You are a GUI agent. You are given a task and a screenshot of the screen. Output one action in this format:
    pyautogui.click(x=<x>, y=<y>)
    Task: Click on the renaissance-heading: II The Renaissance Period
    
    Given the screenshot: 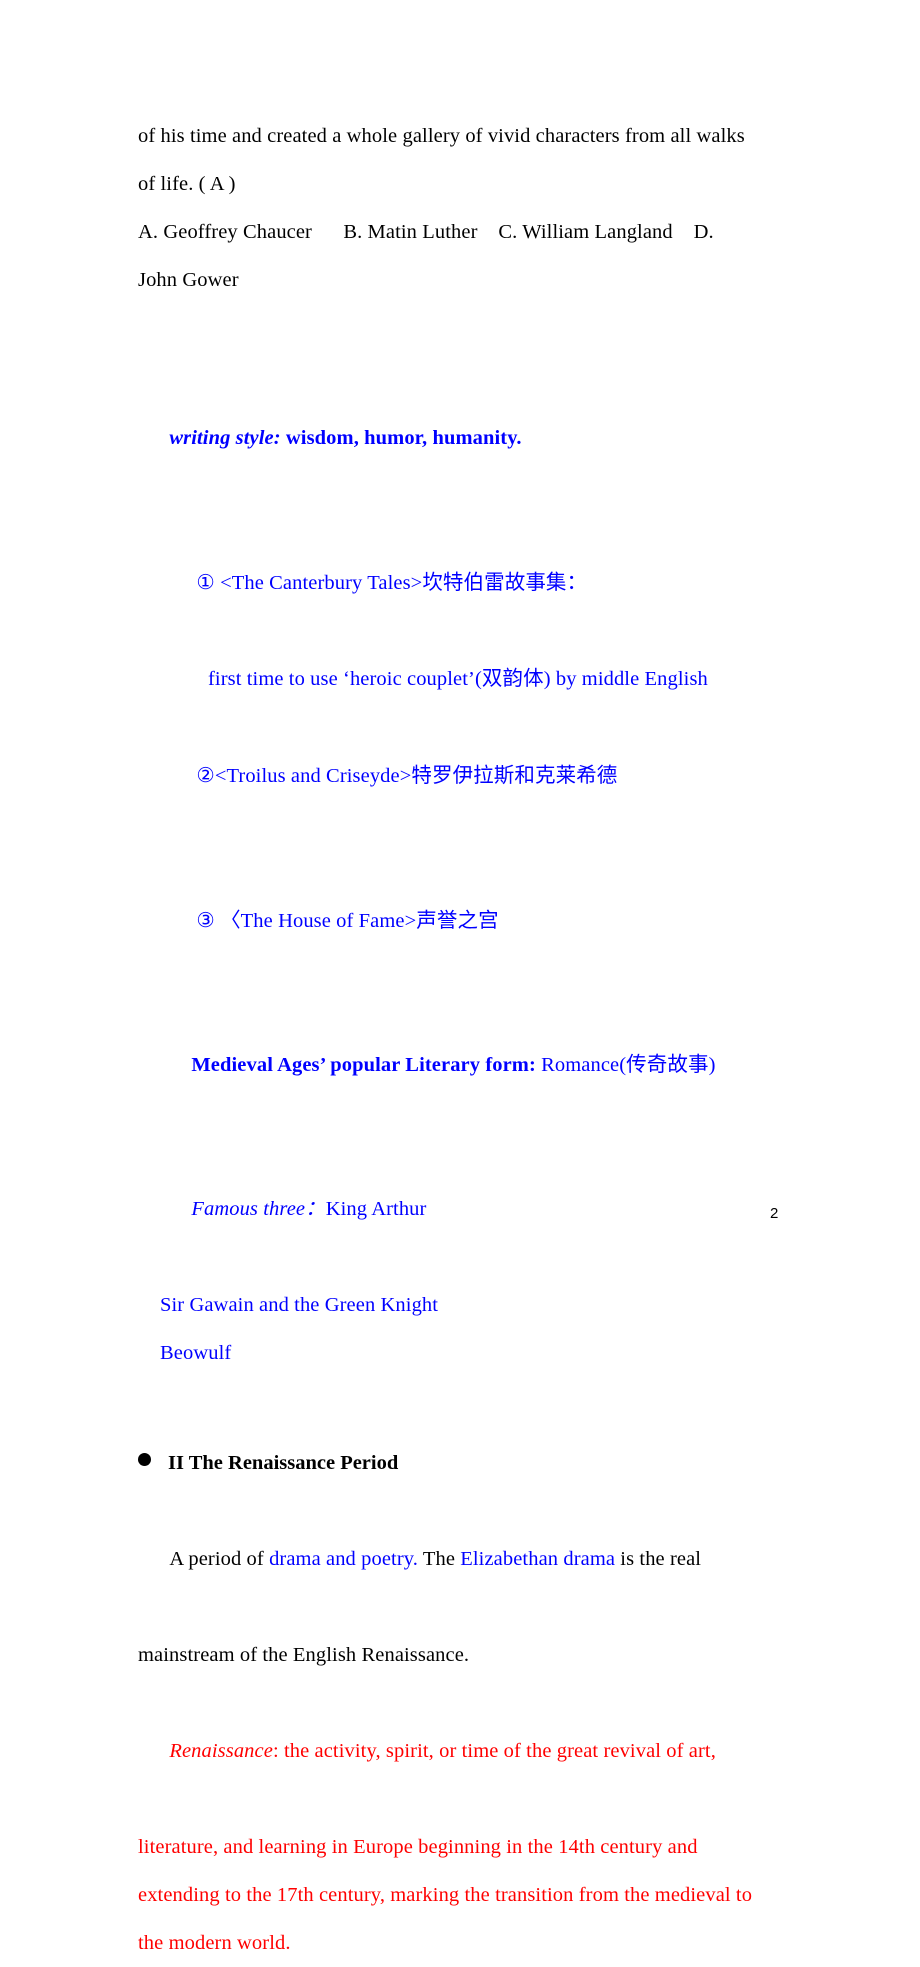 What is the action you would take?
    pyautogui.click(x=463, y=1463)
    